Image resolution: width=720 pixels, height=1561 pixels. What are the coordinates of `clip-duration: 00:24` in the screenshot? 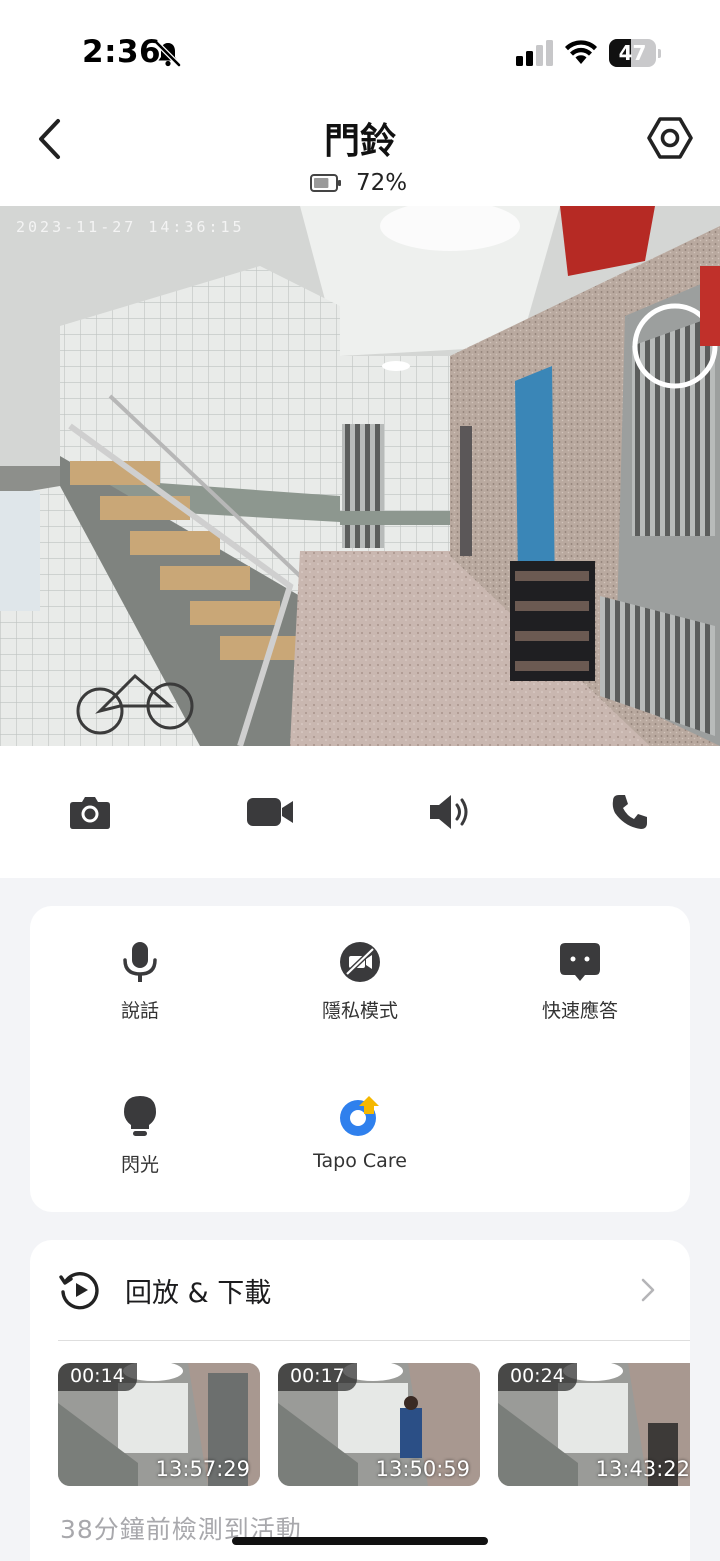 It's located at (537, 1377).